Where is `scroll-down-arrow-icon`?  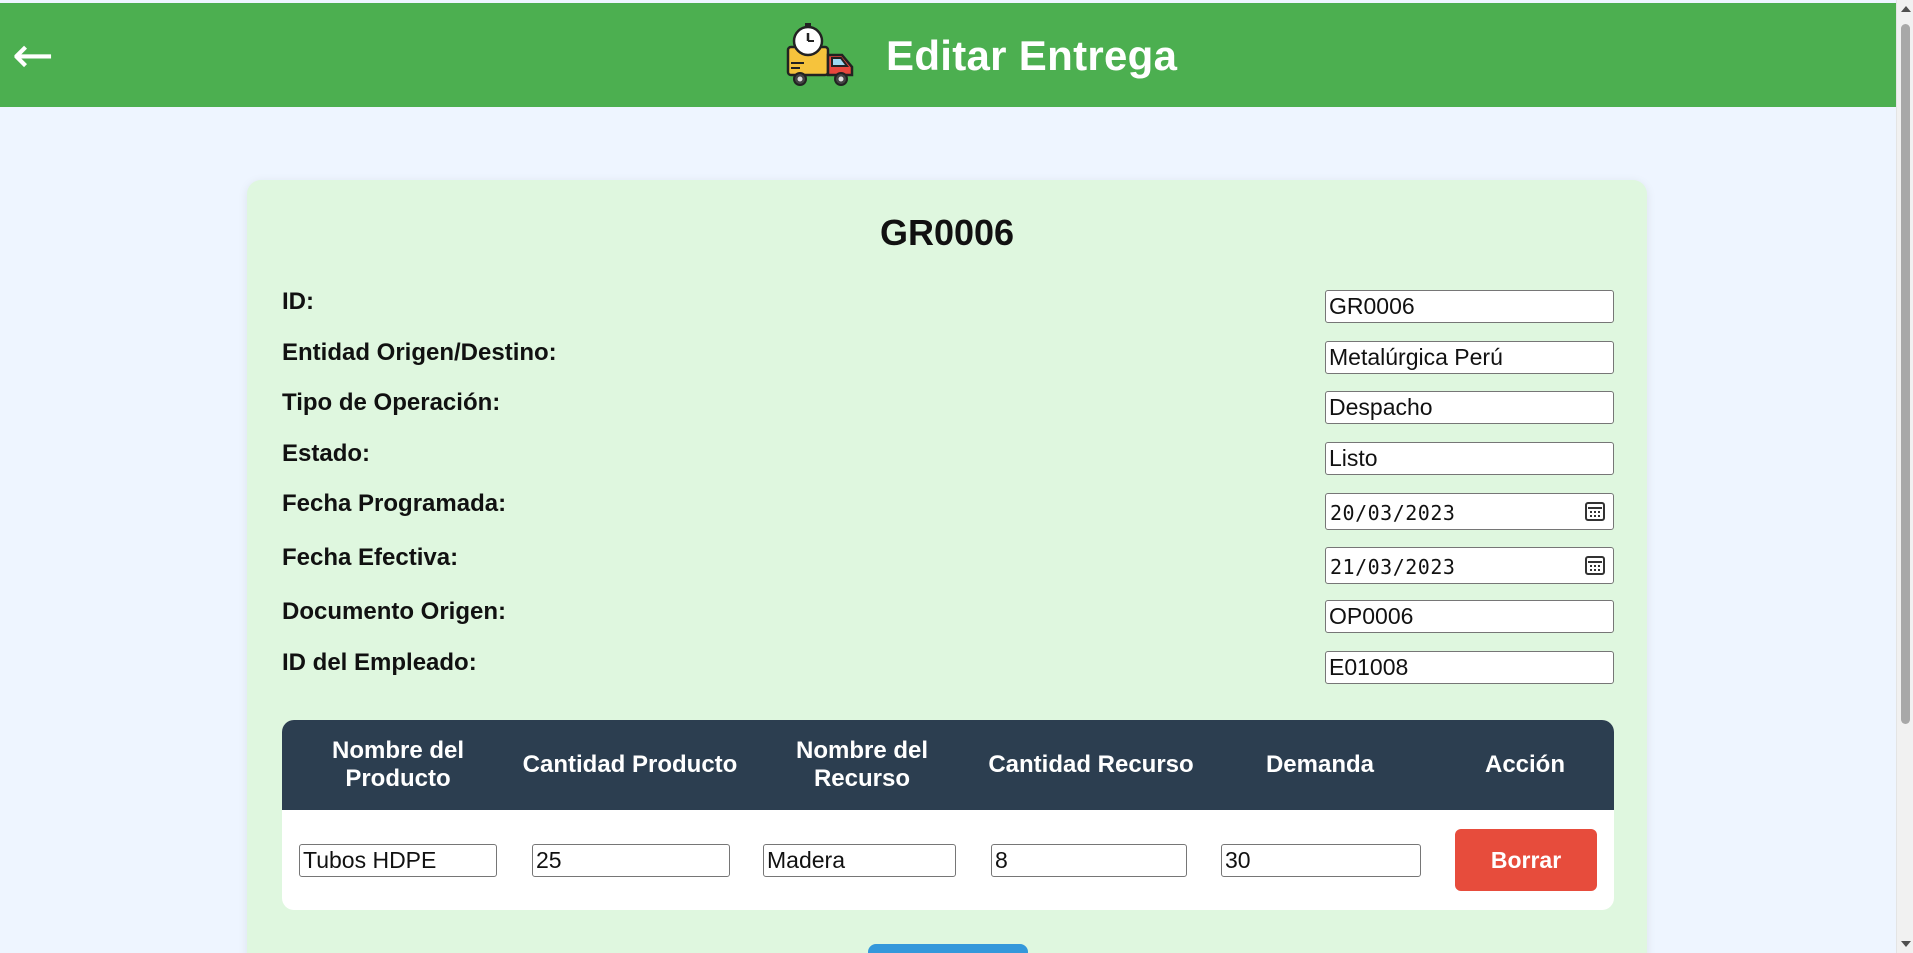
scroll-down-arrow-icon is located at coordinates (1906, 944).